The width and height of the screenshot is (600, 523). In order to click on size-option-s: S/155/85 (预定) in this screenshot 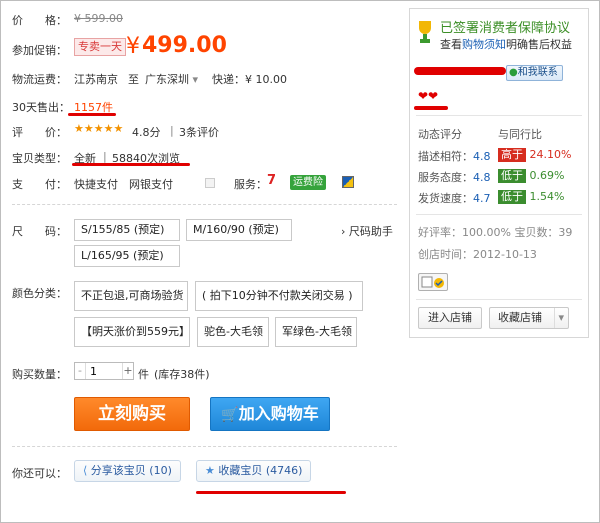, I will do `click(127, 230)`.